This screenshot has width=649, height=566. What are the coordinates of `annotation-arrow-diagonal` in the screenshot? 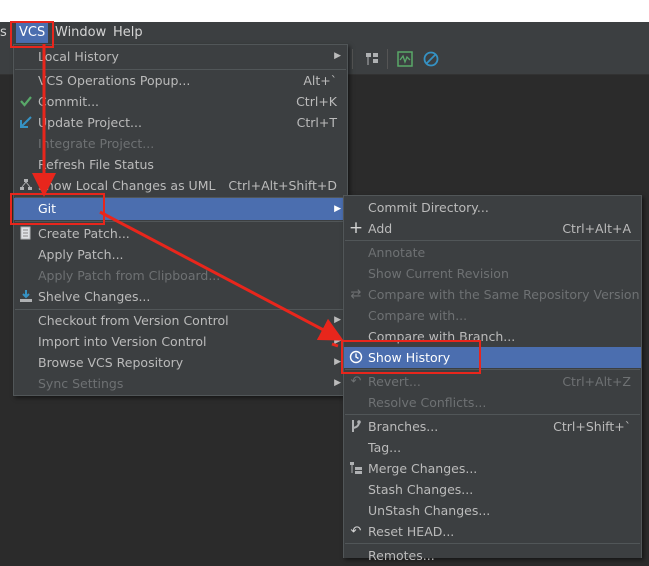 It's located at (221, 275).